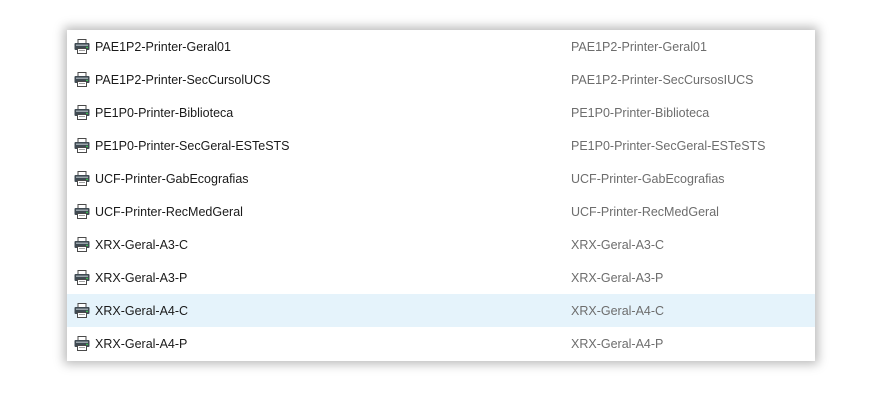  I want to click on printer-name: UCF-Printer-RecMedGeral, so click(169, 211).